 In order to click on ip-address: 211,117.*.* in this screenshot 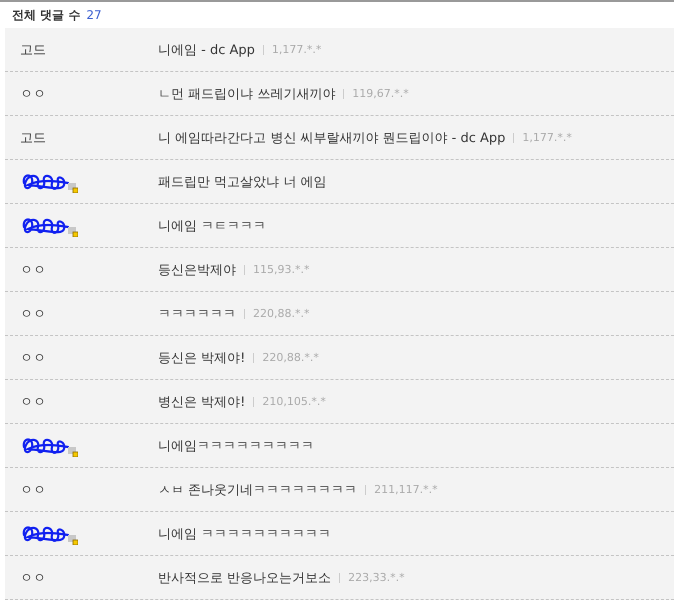, I will do `click(406, 489)`.